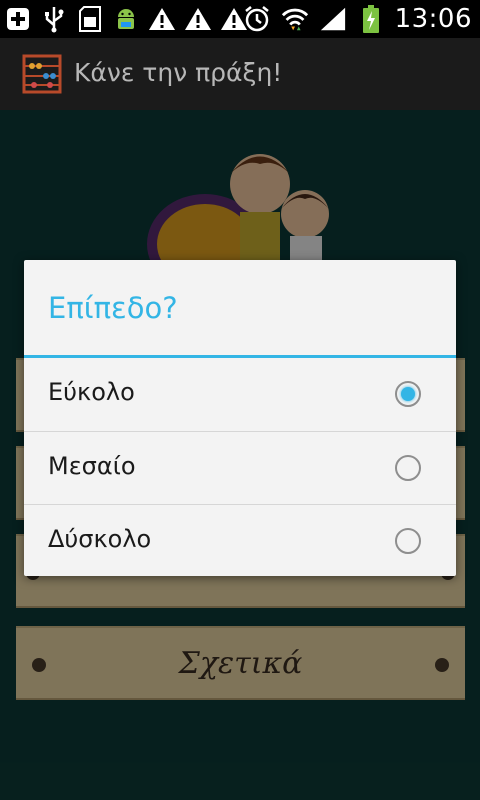 This screenshot has width=480, height=800. I want to click on option-label: Εύκολο, so click(91, 392).